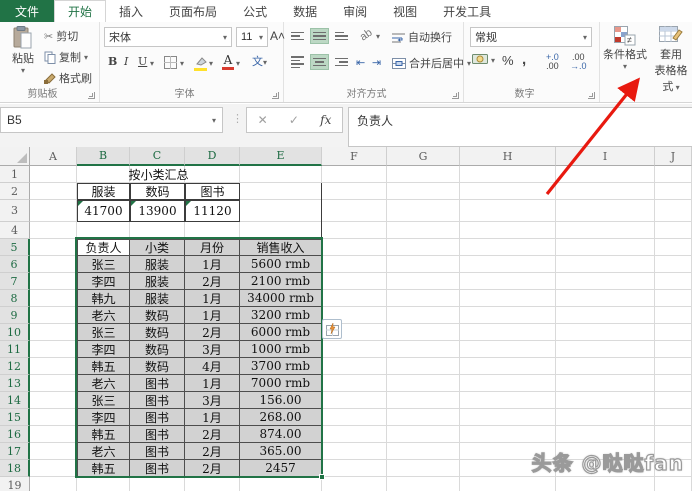 The width and height of the screenshot is (692, 491). Describe the element at coordinates (605, 417) in the screenshot. I see `cell-I15` at that location.